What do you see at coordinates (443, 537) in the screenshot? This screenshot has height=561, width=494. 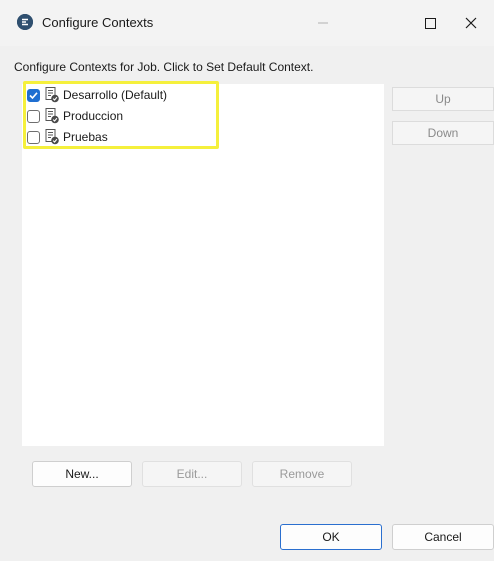 I see `cancel-button: Cancel` at bounding box center [443, 537].